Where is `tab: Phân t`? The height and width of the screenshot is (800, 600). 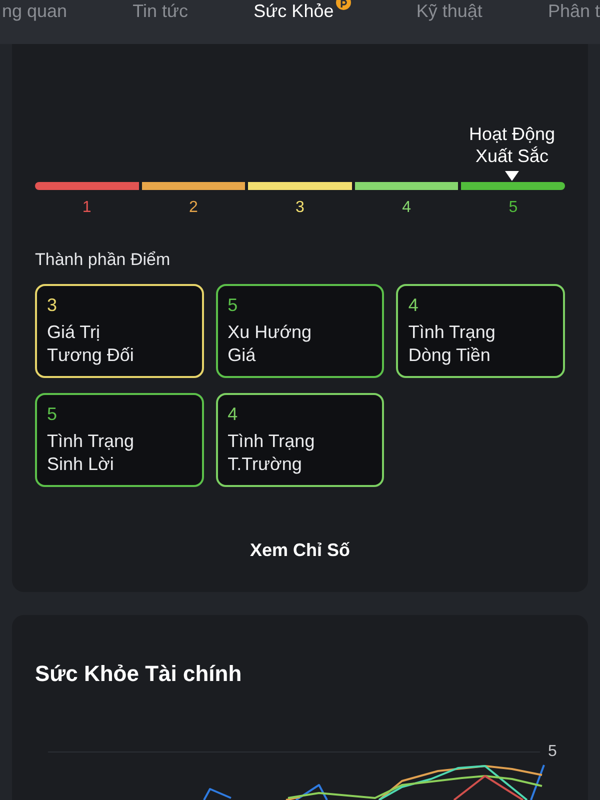 tab: Phân t is located at coordinates (574, 11).